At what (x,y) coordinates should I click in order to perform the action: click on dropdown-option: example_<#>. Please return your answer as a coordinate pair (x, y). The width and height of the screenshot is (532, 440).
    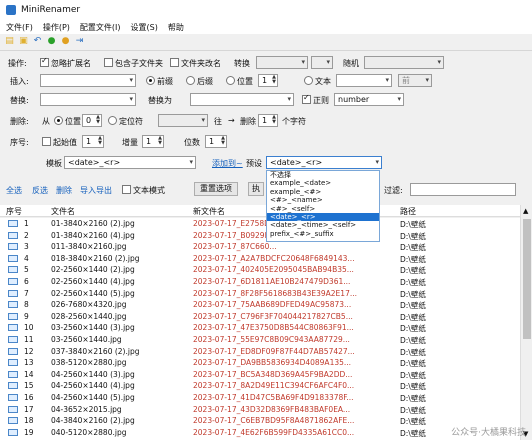
    Looking at the image, I should click on (323, 192).